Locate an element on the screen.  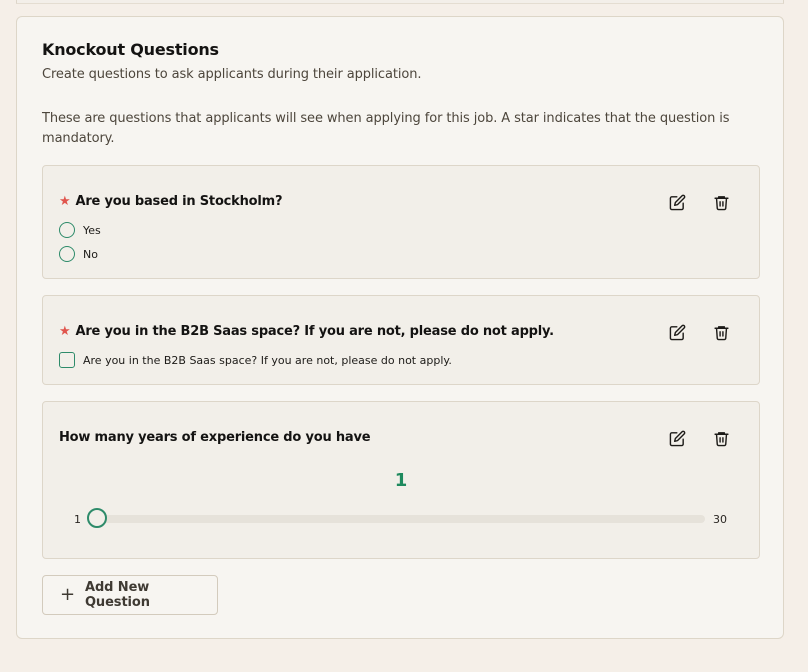
checkbox is located at coordinates (67, 360).